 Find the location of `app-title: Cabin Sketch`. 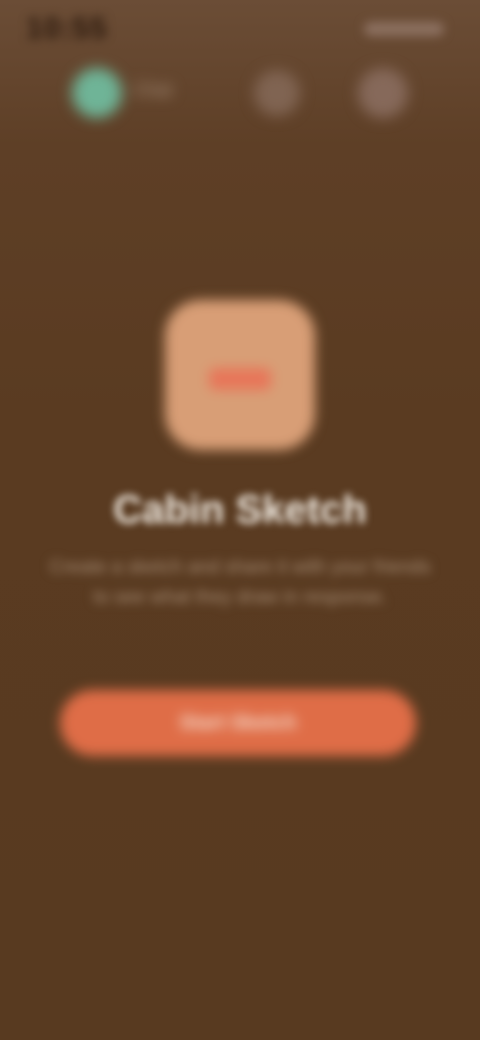

app-title: Cabin Sketch is located at coordinates (240, 510).